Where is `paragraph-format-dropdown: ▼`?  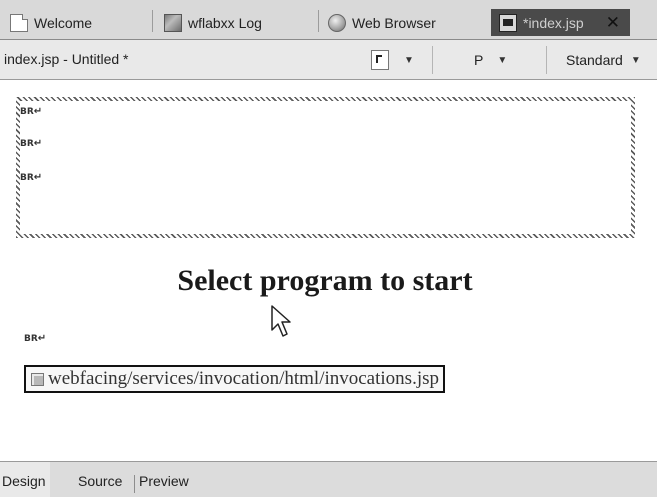
paragraph-format-dropdown: ▼ is located at coordinates (409, 60).